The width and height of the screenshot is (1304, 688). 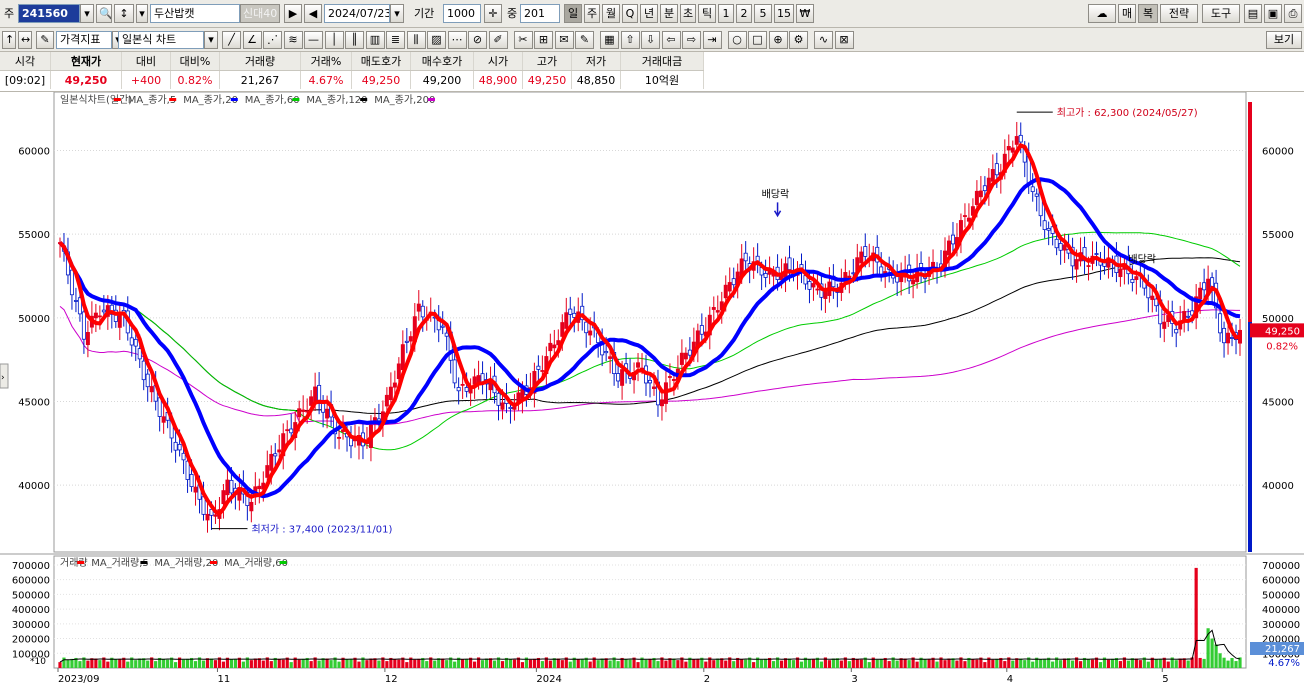 I want to click on indicator-select: 가격지표, so click(x=84, y=40).